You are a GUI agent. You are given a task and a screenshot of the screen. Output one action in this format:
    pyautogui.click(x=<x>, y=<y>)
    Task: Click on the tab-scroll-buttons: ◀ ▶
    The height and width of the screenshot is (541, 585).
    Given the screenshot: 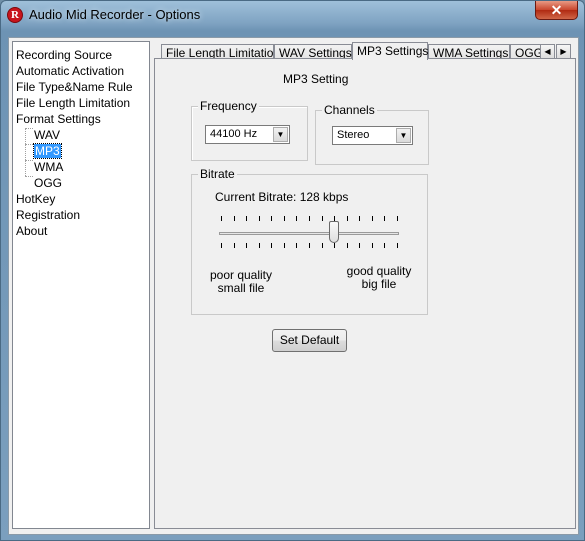 What is the action you would take?
    pyautogui.click(x=556, y=52)
    